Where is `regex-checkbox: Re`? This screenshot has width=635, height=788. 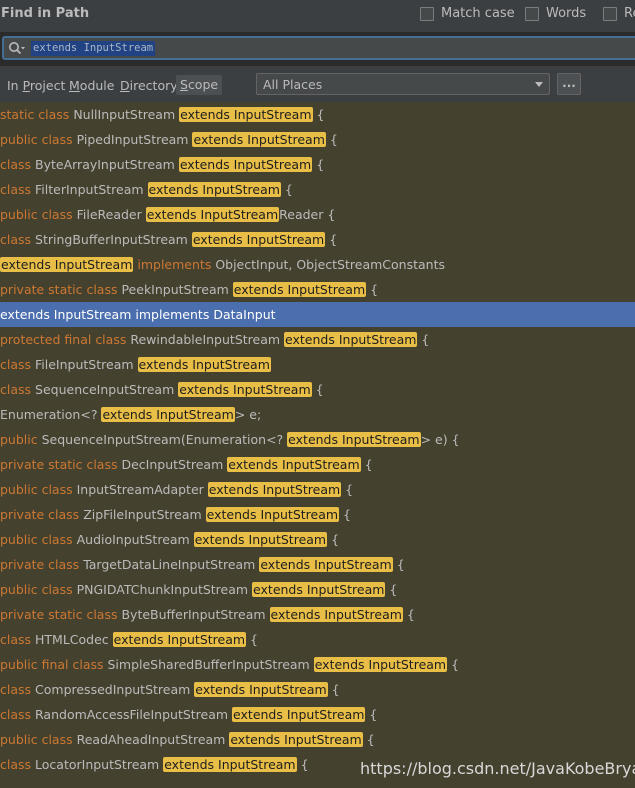 regex-checkbox: Re is located at coordinates (619, 13).